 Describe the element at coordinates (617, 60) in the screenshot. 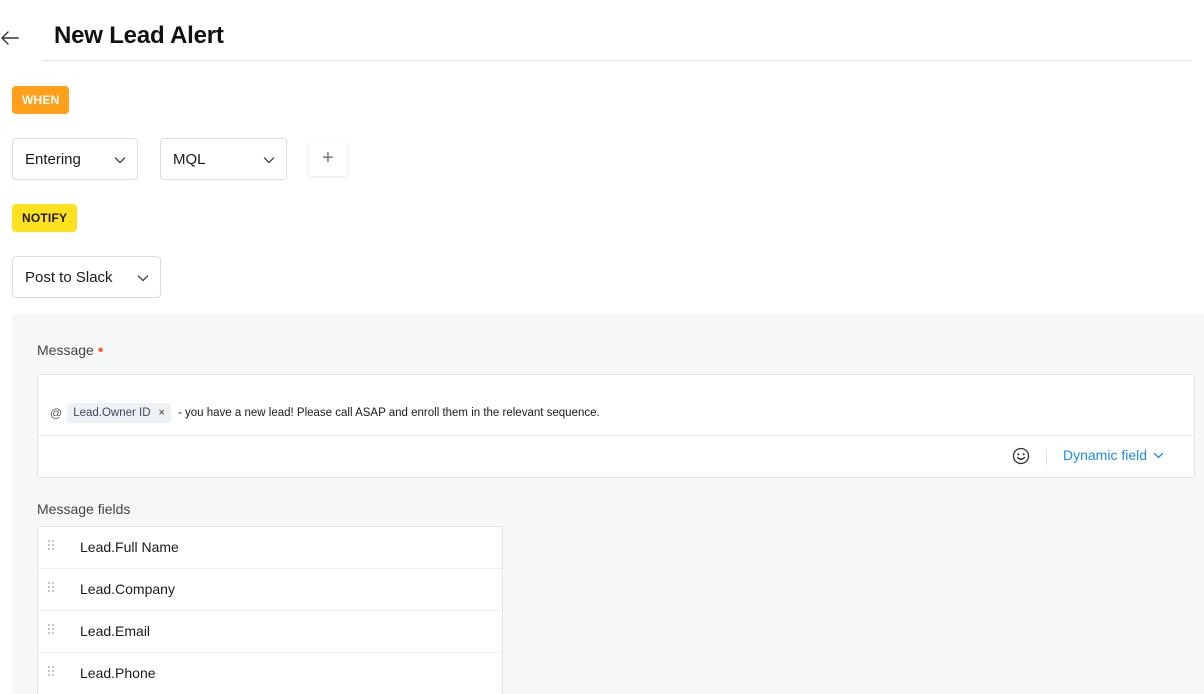

I see `header-divider` at that location.